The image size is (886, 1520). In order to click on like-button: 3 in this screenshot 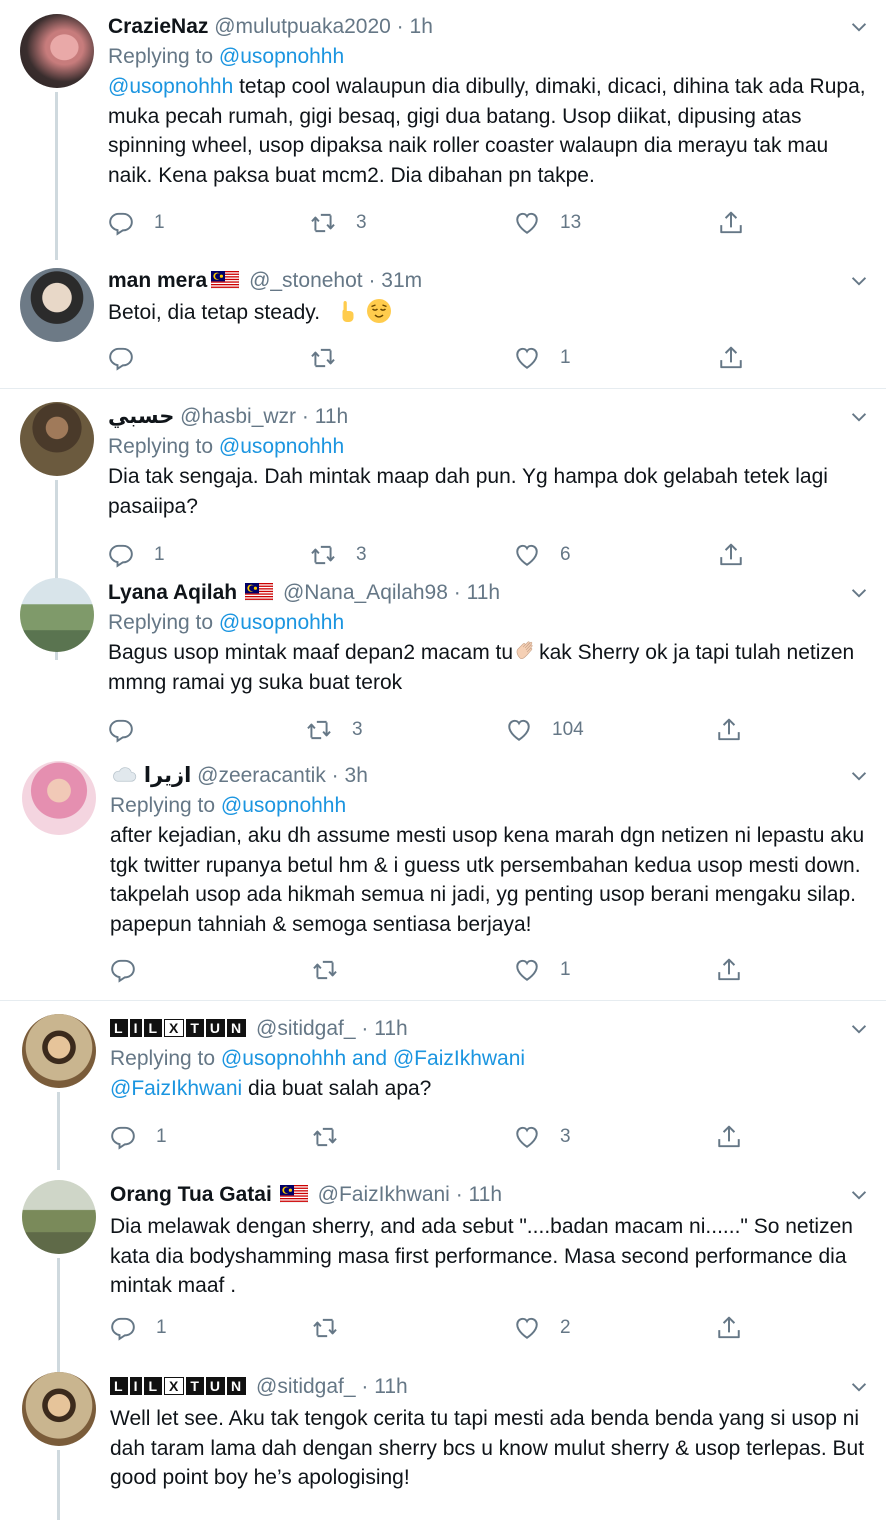, I will do `click(542, 1137)`.